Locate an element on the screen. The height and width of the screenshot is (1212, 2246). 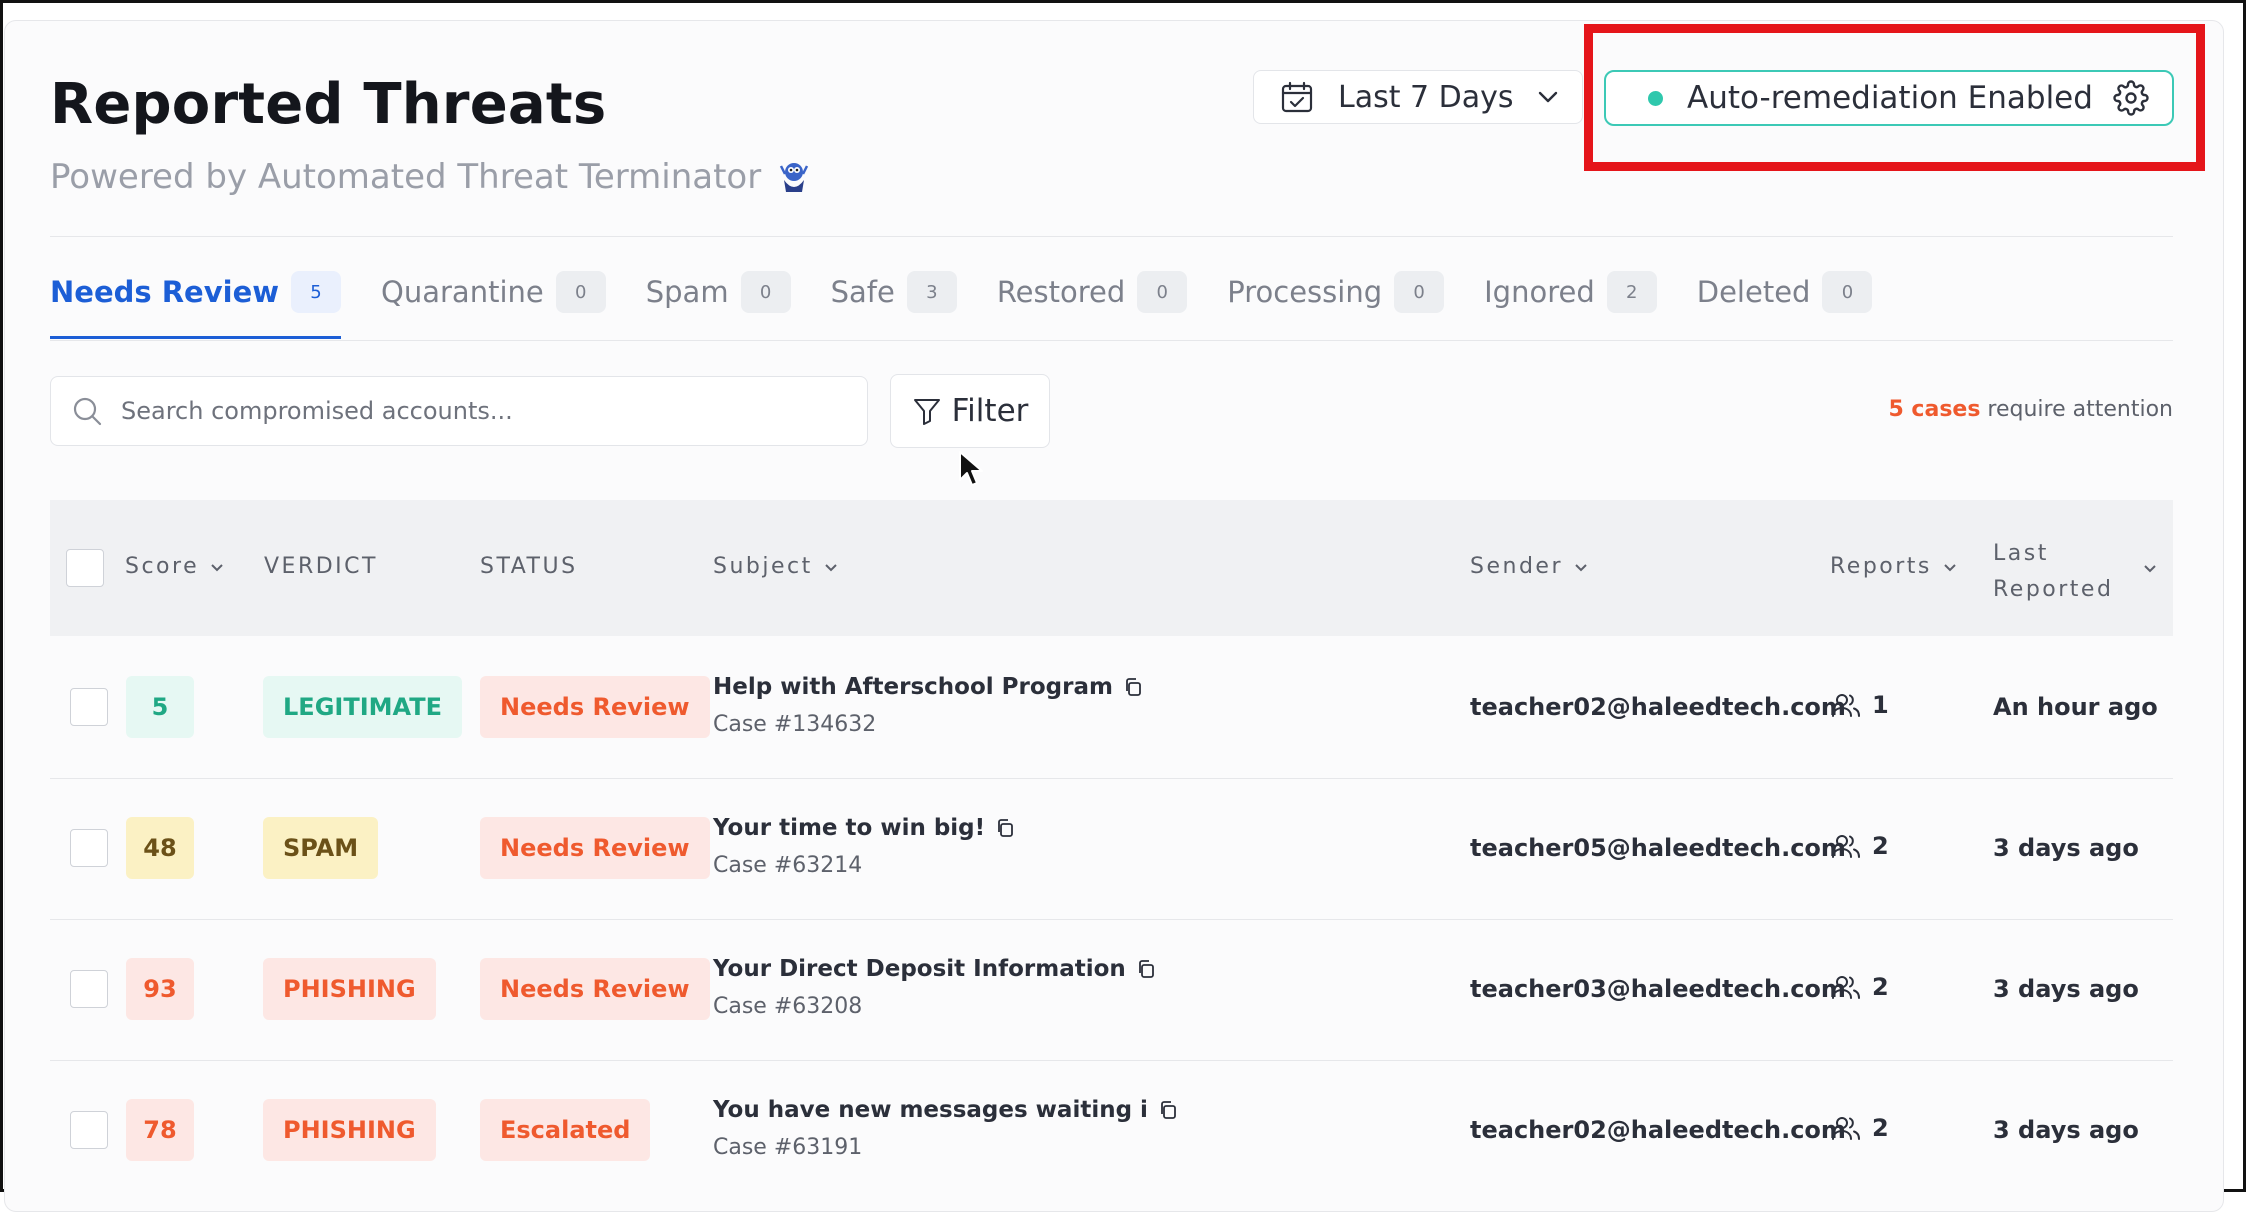
filter-button: Filter is located at coordinates (970, 411).